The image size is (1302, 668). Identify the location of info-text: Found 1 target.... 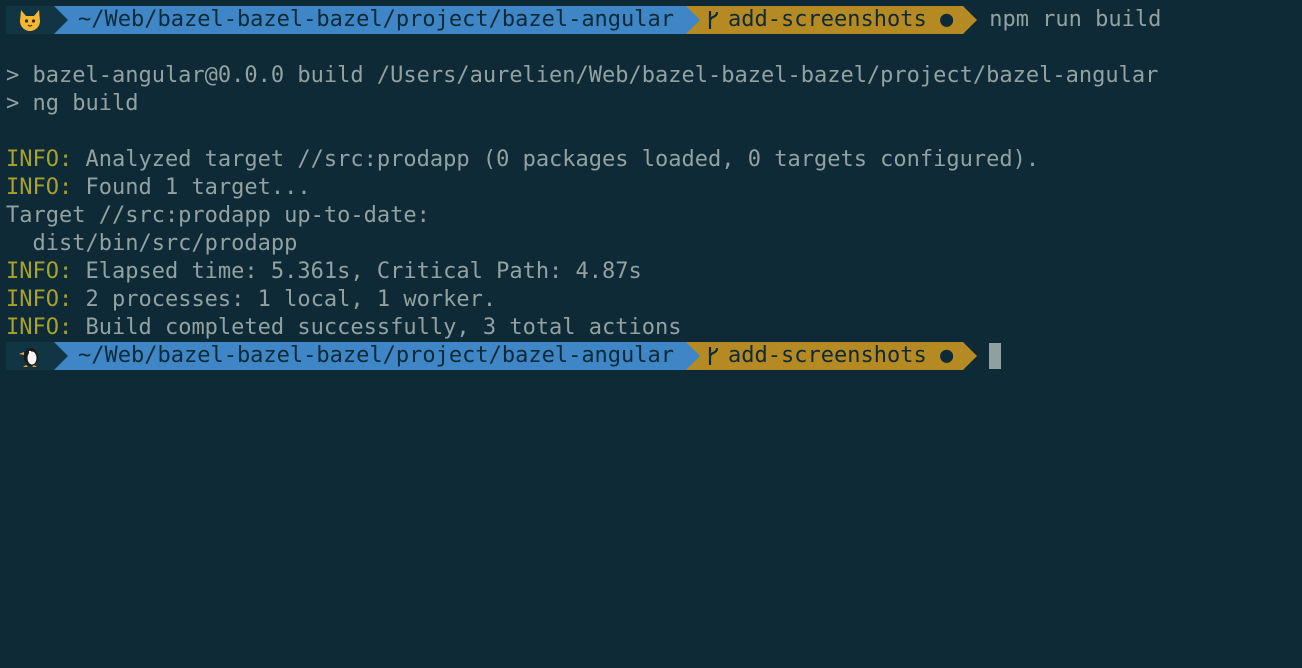
(191, 187).